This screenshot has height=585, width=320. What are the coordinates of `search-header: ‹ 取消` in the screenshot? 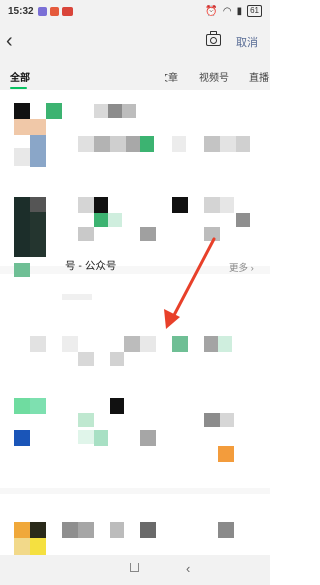 It's located at (135, 42).